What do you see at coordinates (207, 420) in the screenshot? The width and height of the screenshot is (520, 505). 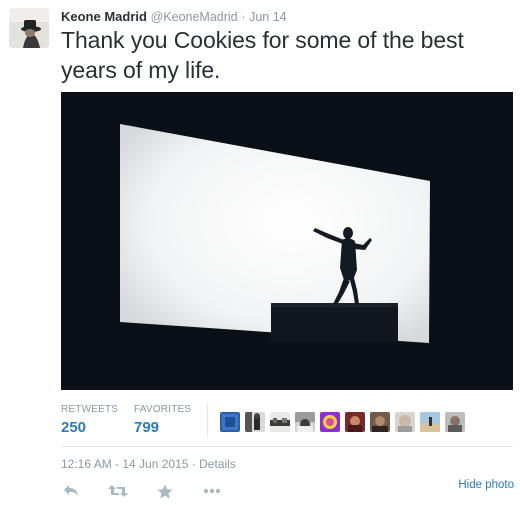 I see `stats-divider` at bounding box center [207, 420].